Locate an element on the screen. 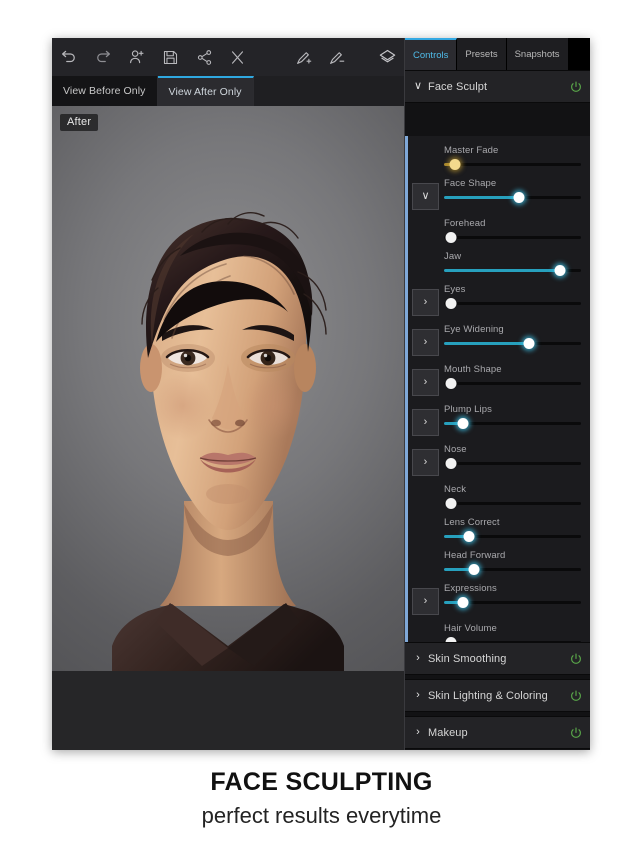  slider-expressions is located at coordinates (512, 602).